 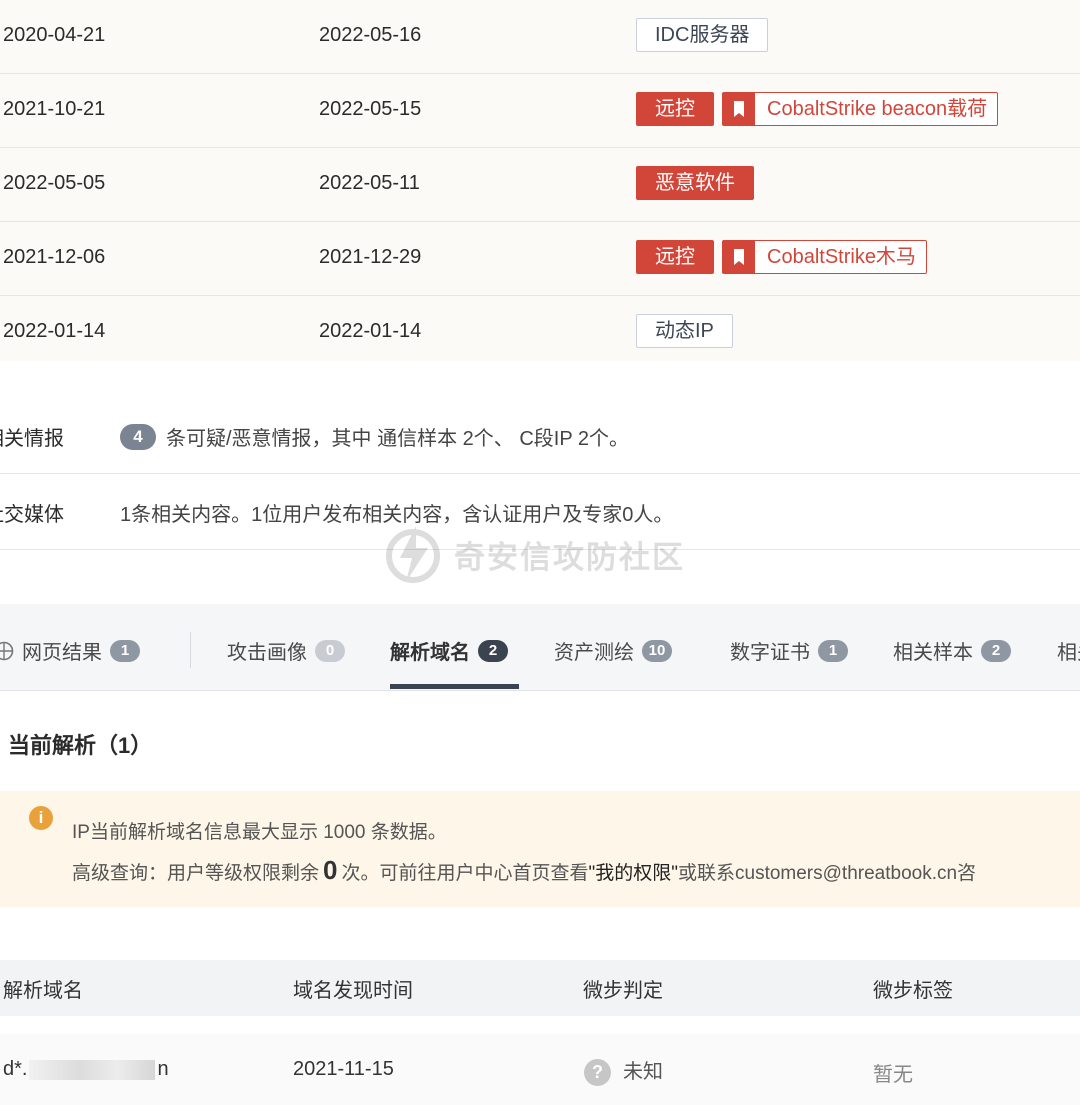 I want to click on tag-group: IDC服务器, so click(x=702, y=35).